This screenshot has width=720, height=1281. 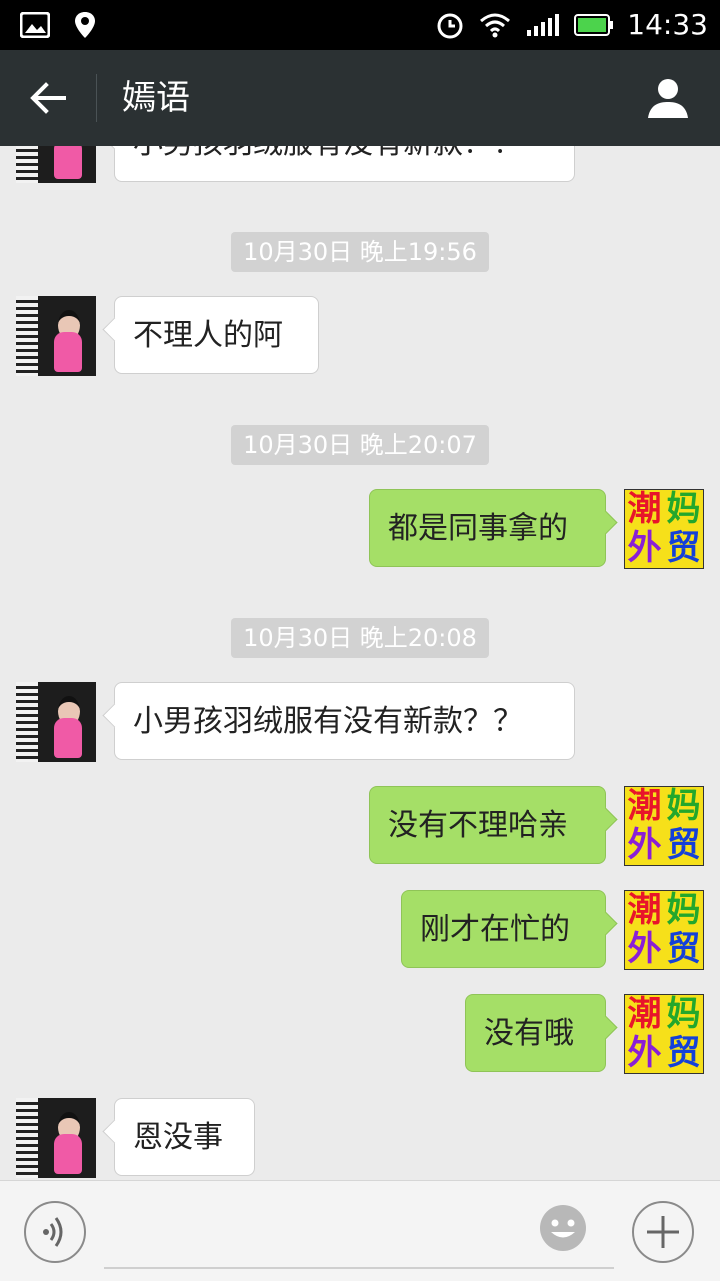 I want to click on timestamp-text: 10月30日 晚上19:56, so click(x=360, y=252).